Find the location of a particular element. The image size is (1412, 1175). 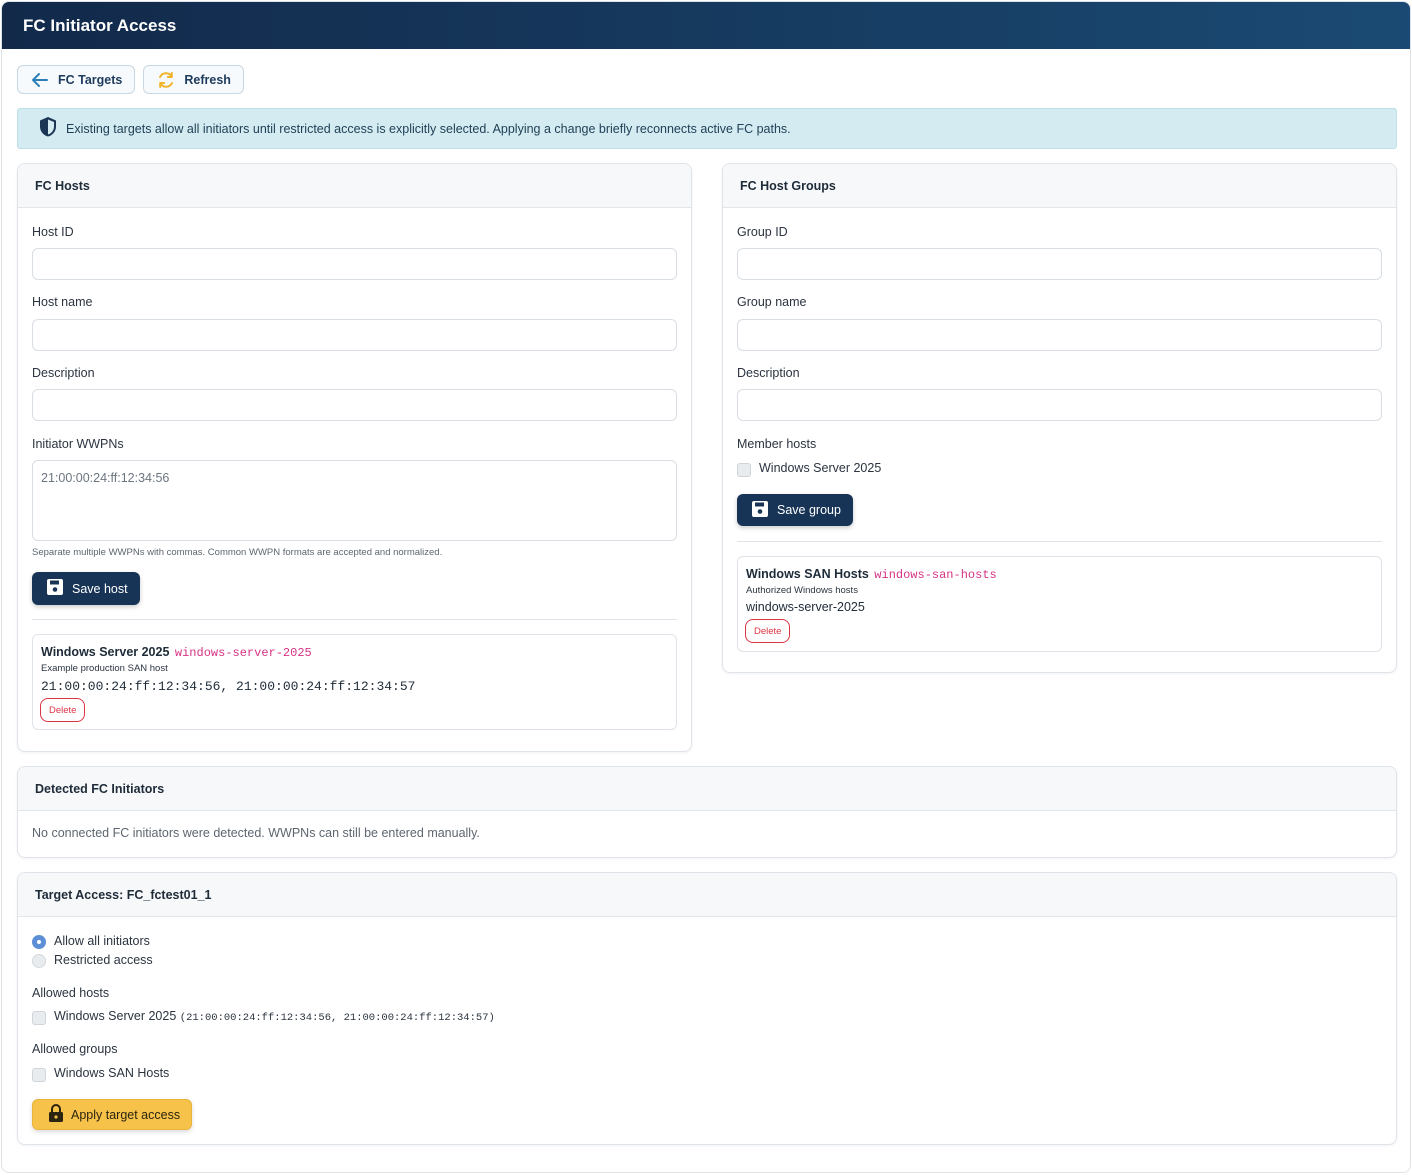

host-id-label: Host ID is located at coordinates (53, 232).